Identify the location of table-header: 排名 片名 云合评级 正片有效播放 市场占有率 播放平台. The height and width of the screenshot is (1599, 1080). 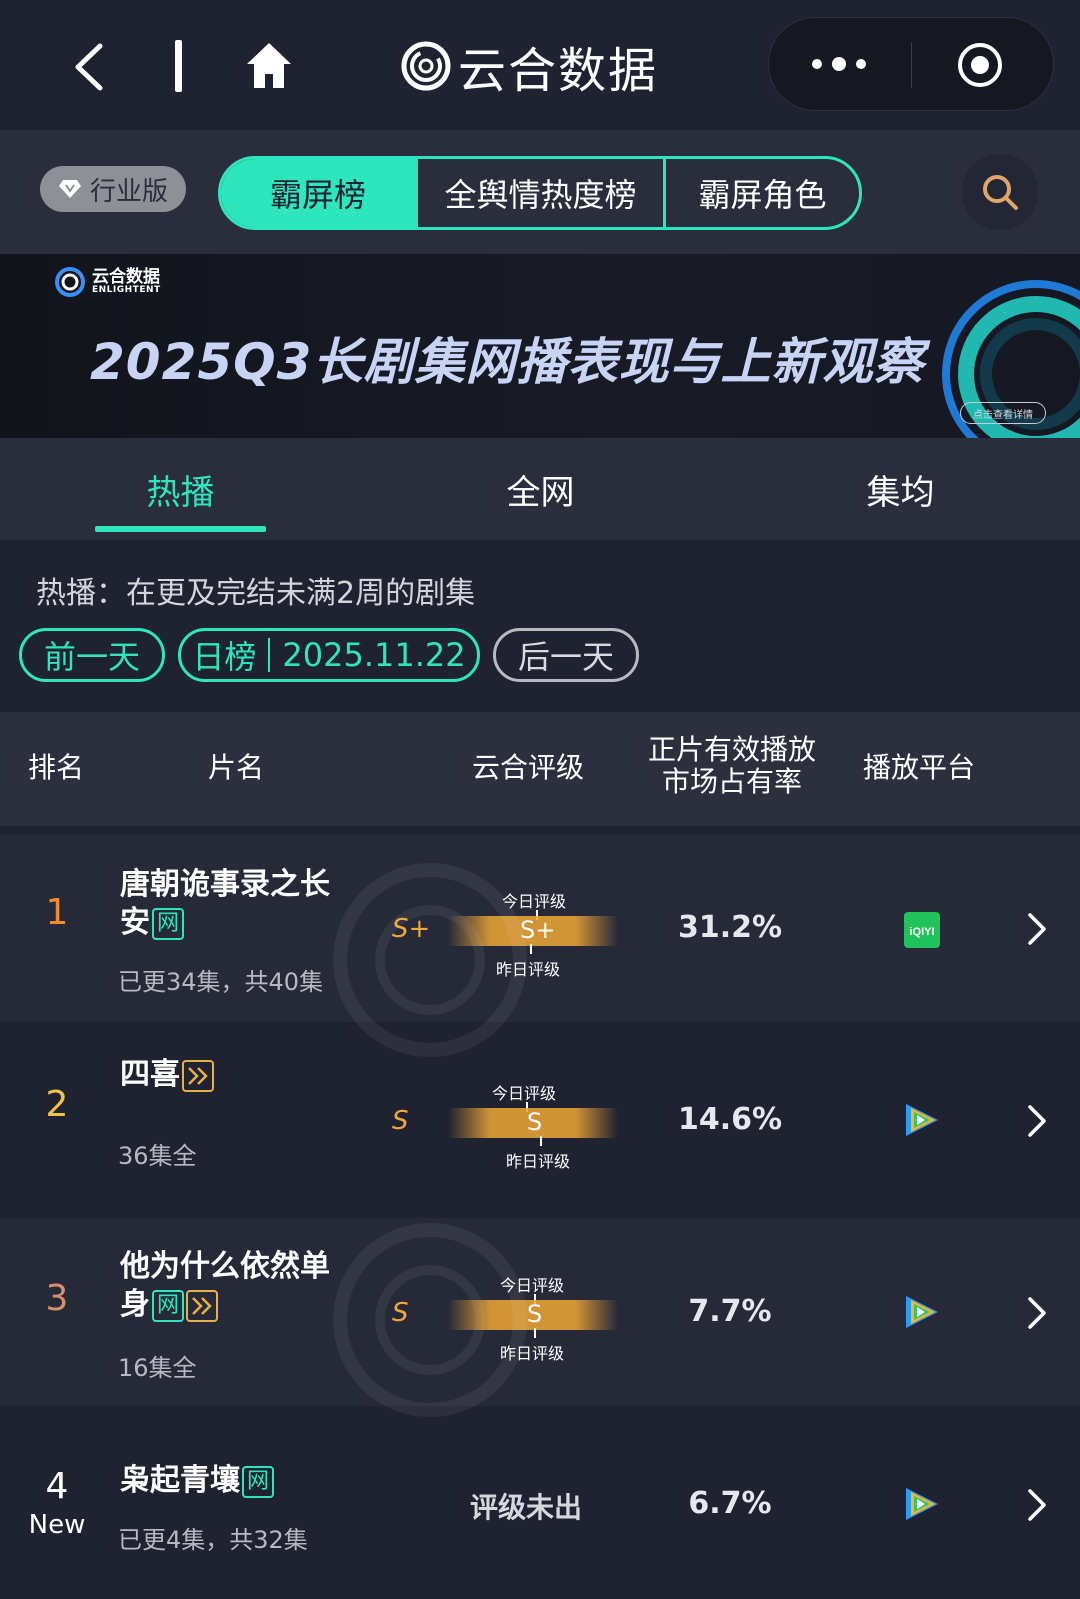
(540, 769).